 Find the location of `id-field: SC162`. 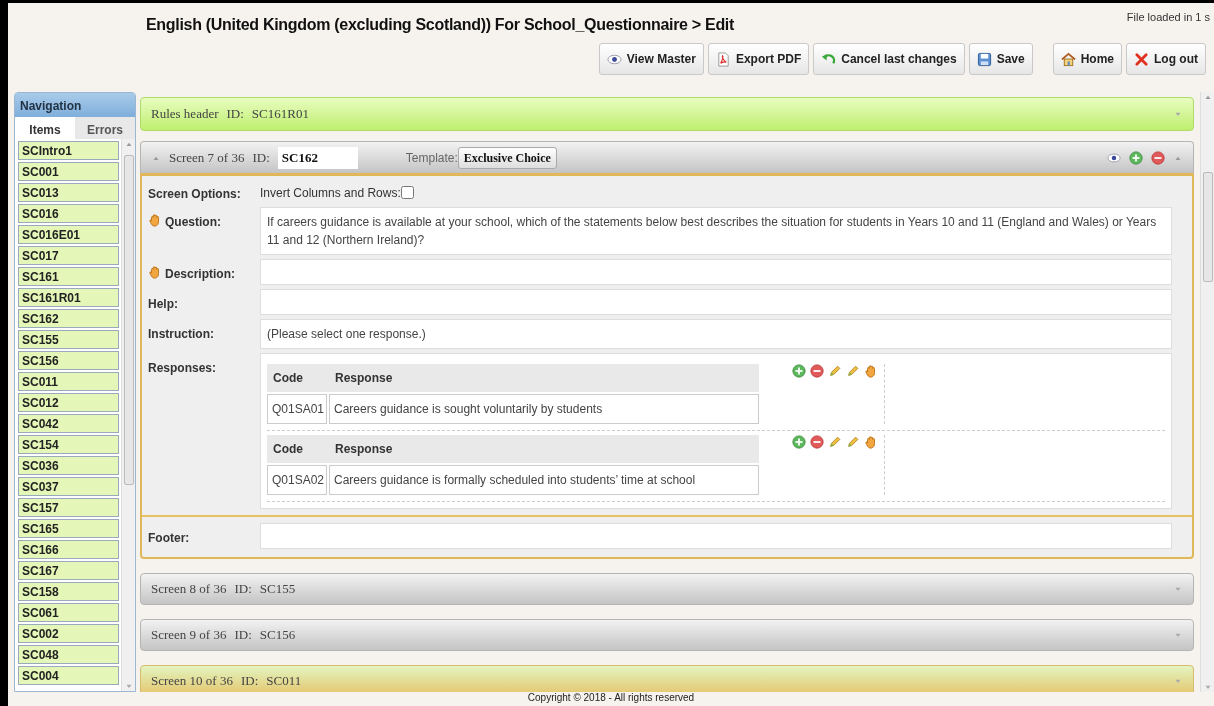

id-field: SC162 is located at coordinates (317, 157).